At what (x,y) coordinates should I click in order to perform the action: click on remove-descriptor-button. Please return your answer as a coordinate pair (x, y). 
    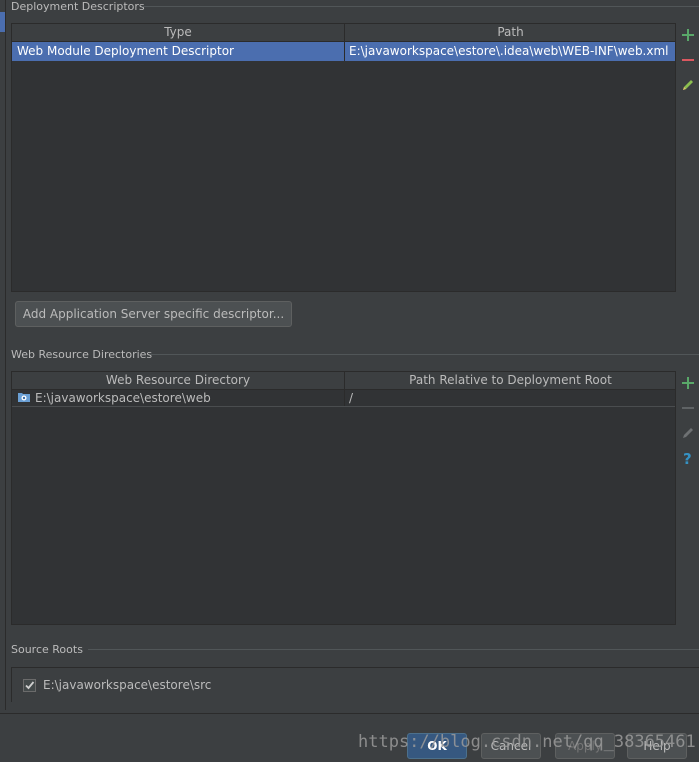
    Looking at the image, I should click on (687, 60).